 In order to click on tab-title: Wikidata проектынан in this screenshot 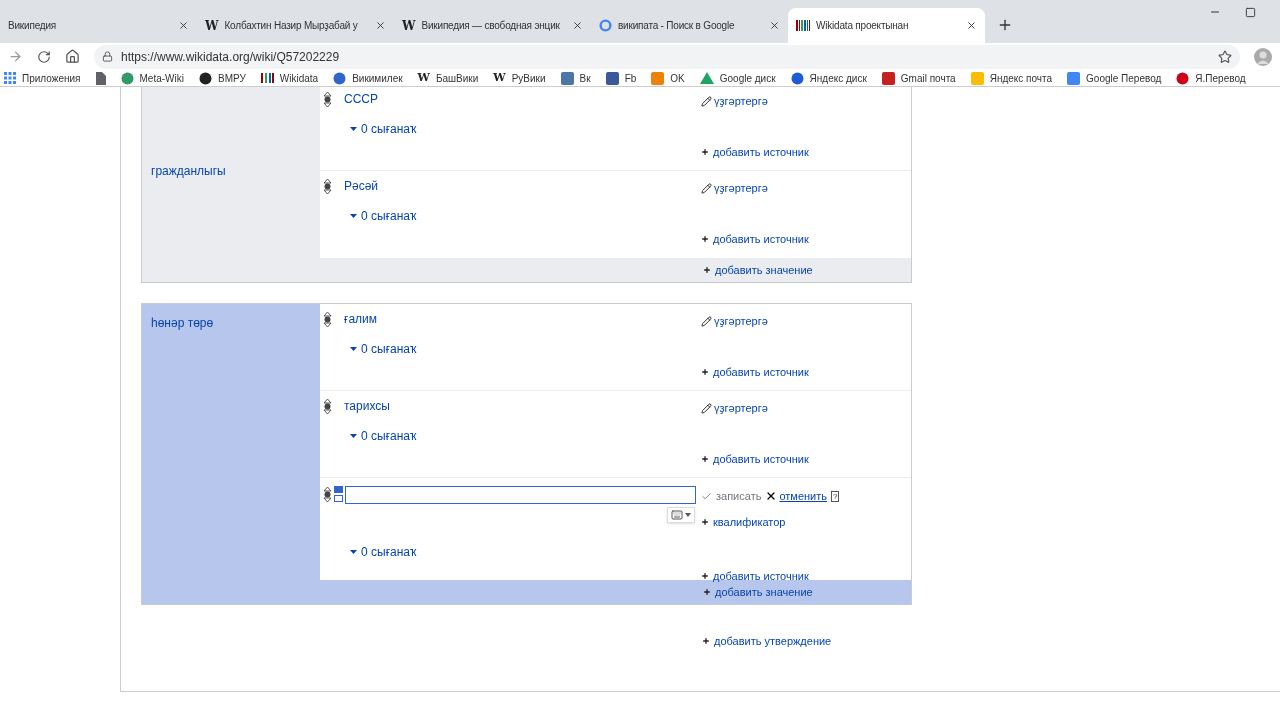, I will do `click(863, 26)`.